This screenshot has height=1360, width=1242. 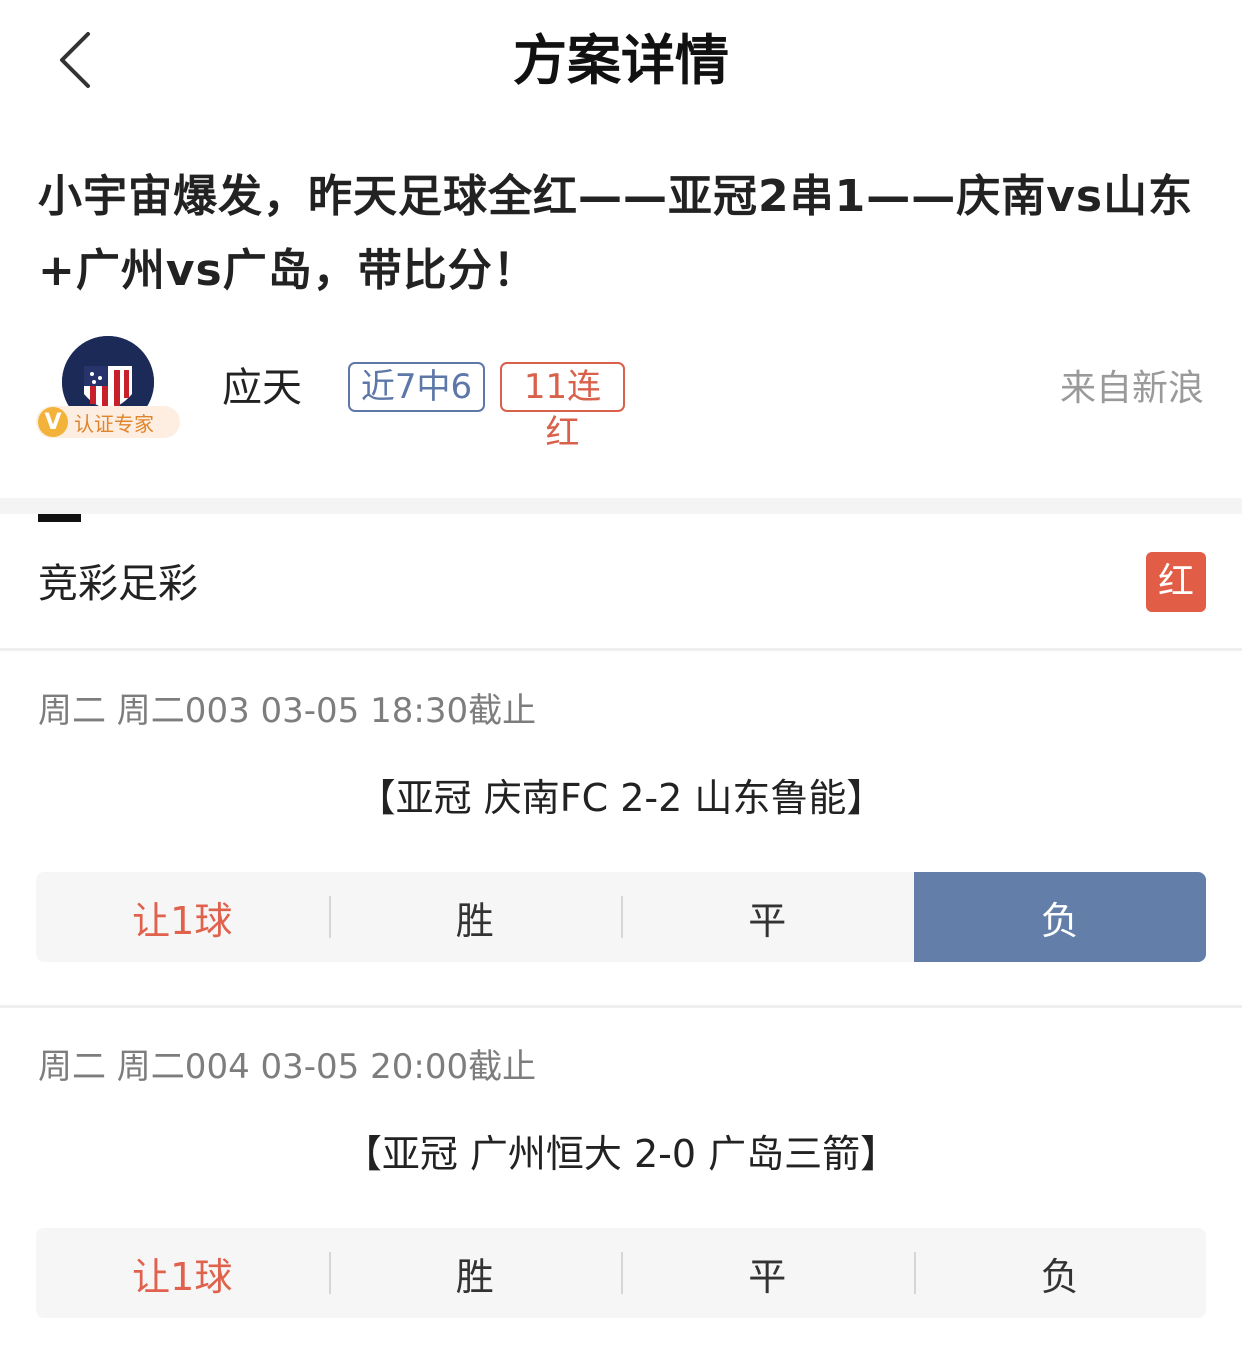 What do you see at coordinates (621, 1154) in the screenshot?
I see `match-teams: 【亚冠 广州恒大 2-0 广岛三箭】` at bounding box center [621, 1154].